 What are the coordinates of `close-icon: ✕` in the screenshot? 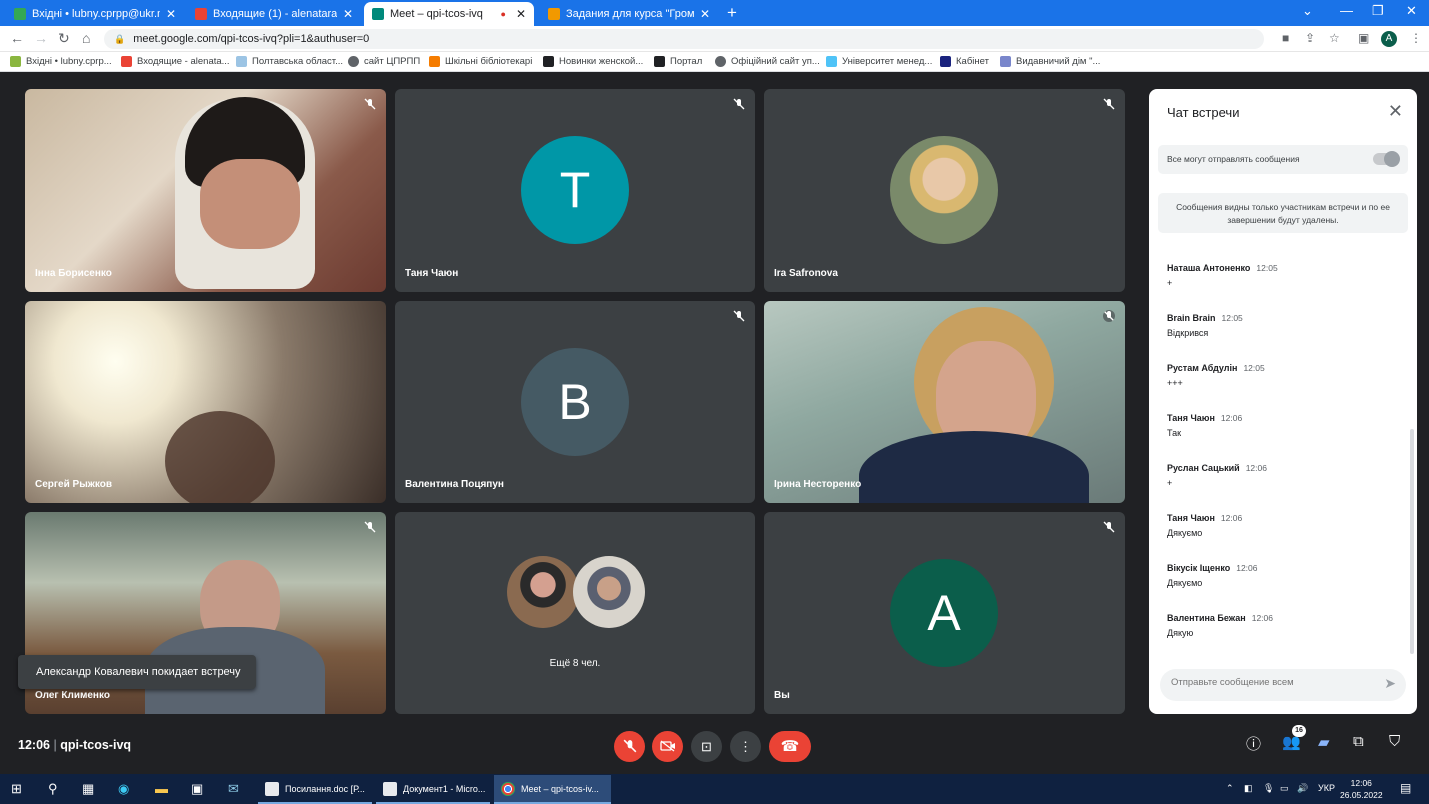 It's located at (1395, 111).